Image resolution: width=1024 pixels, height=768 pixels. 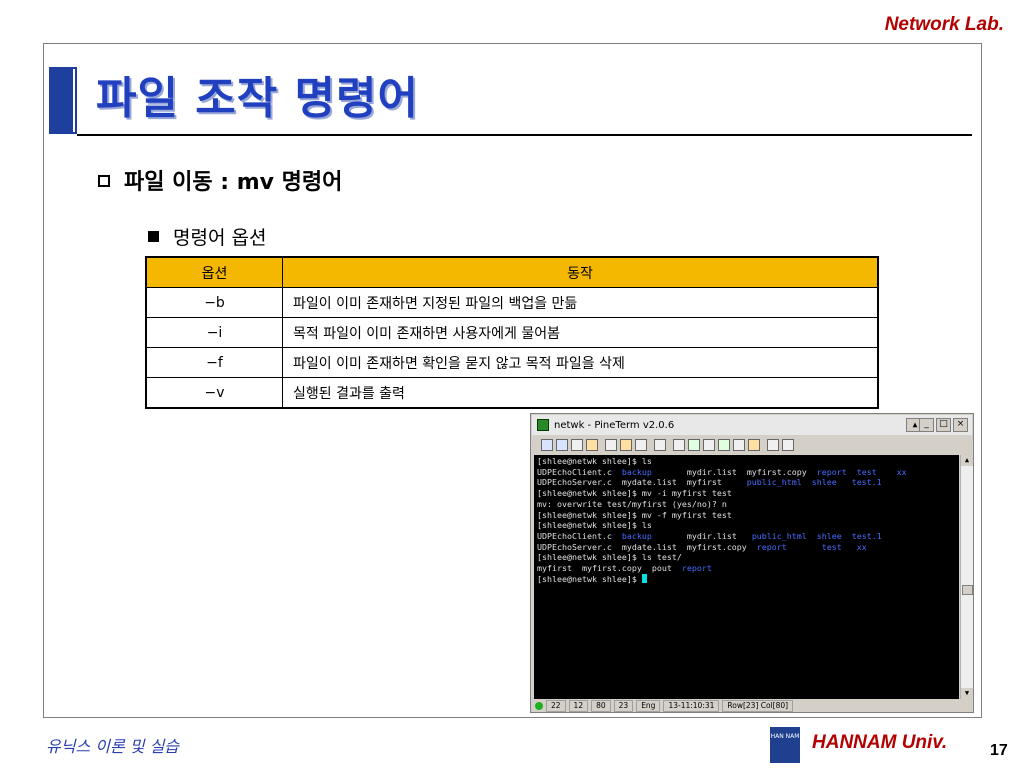 What do you see at coordinates (724, 445) in the screenshot?
I see `color-icon` at bounding box center [724, 445].